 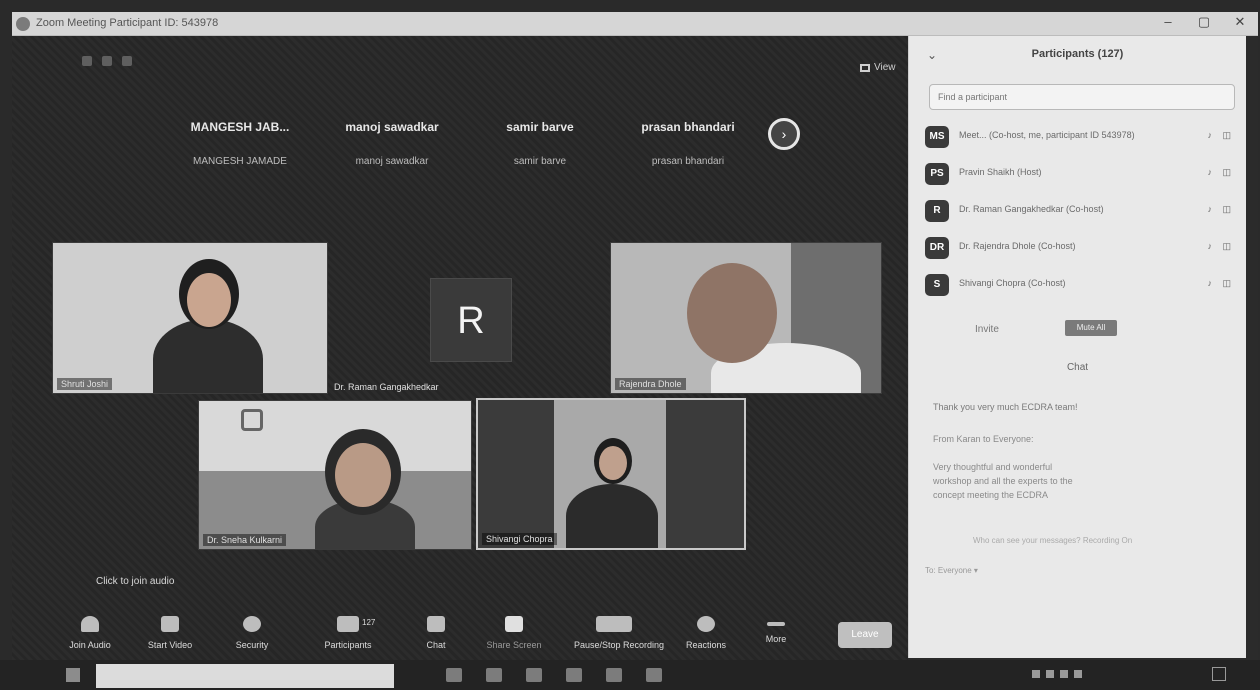 I want to click on video-tile: Shruti Joshi, so click(x=190, y=318).